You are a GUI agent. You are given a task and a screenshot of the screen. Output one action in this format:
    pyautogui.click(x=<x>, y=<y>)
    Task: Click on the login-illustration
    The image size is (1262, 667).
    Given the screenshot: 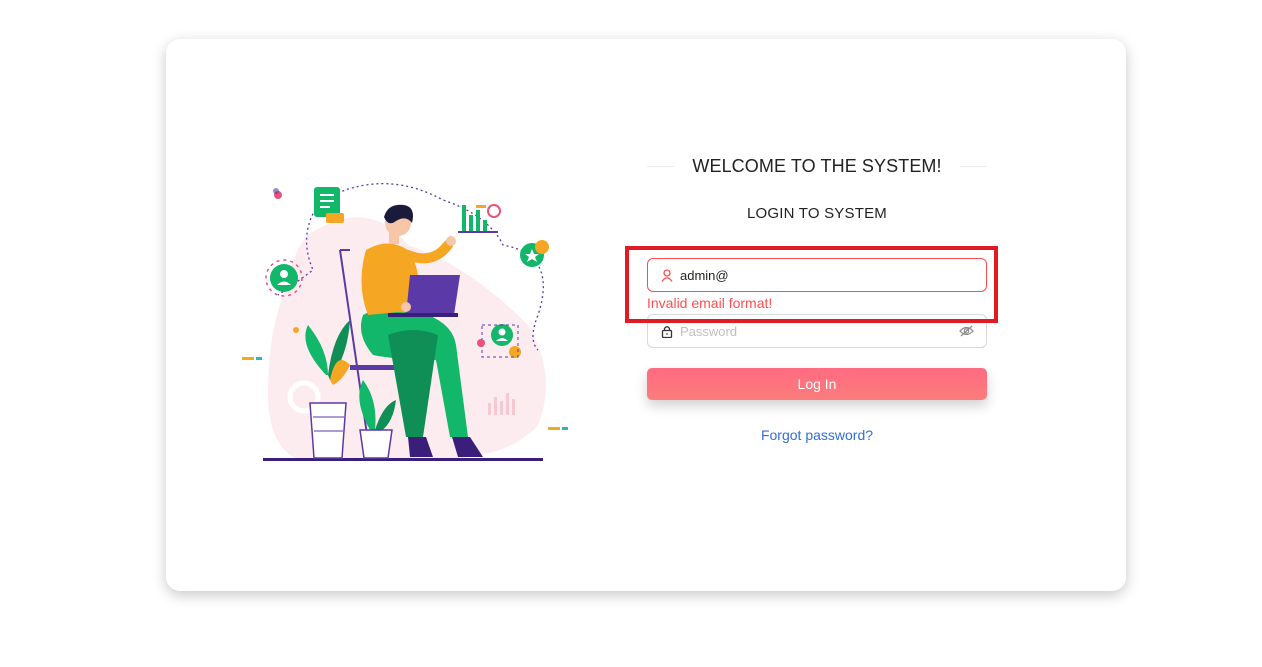 What is the action you would take?
    pyautogui.click(x=405, y=321)
    